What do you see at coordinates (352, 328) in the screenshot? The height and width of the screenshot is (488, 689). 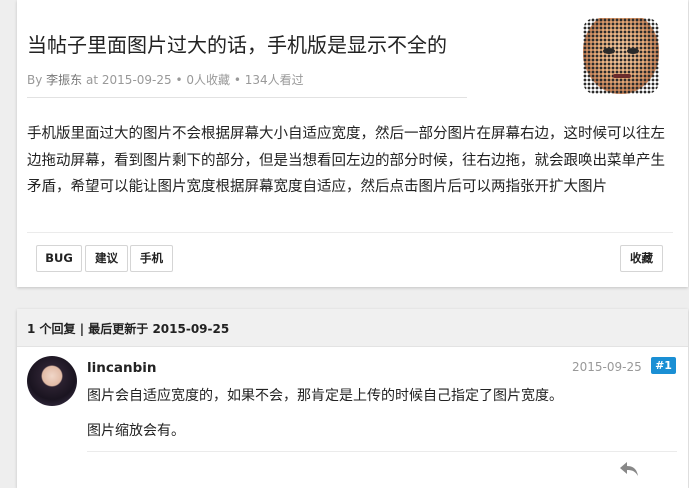 I see `replies-header: 1 个回复 | 最后更新于 2015-09-25` at bounding box center [352, 328].